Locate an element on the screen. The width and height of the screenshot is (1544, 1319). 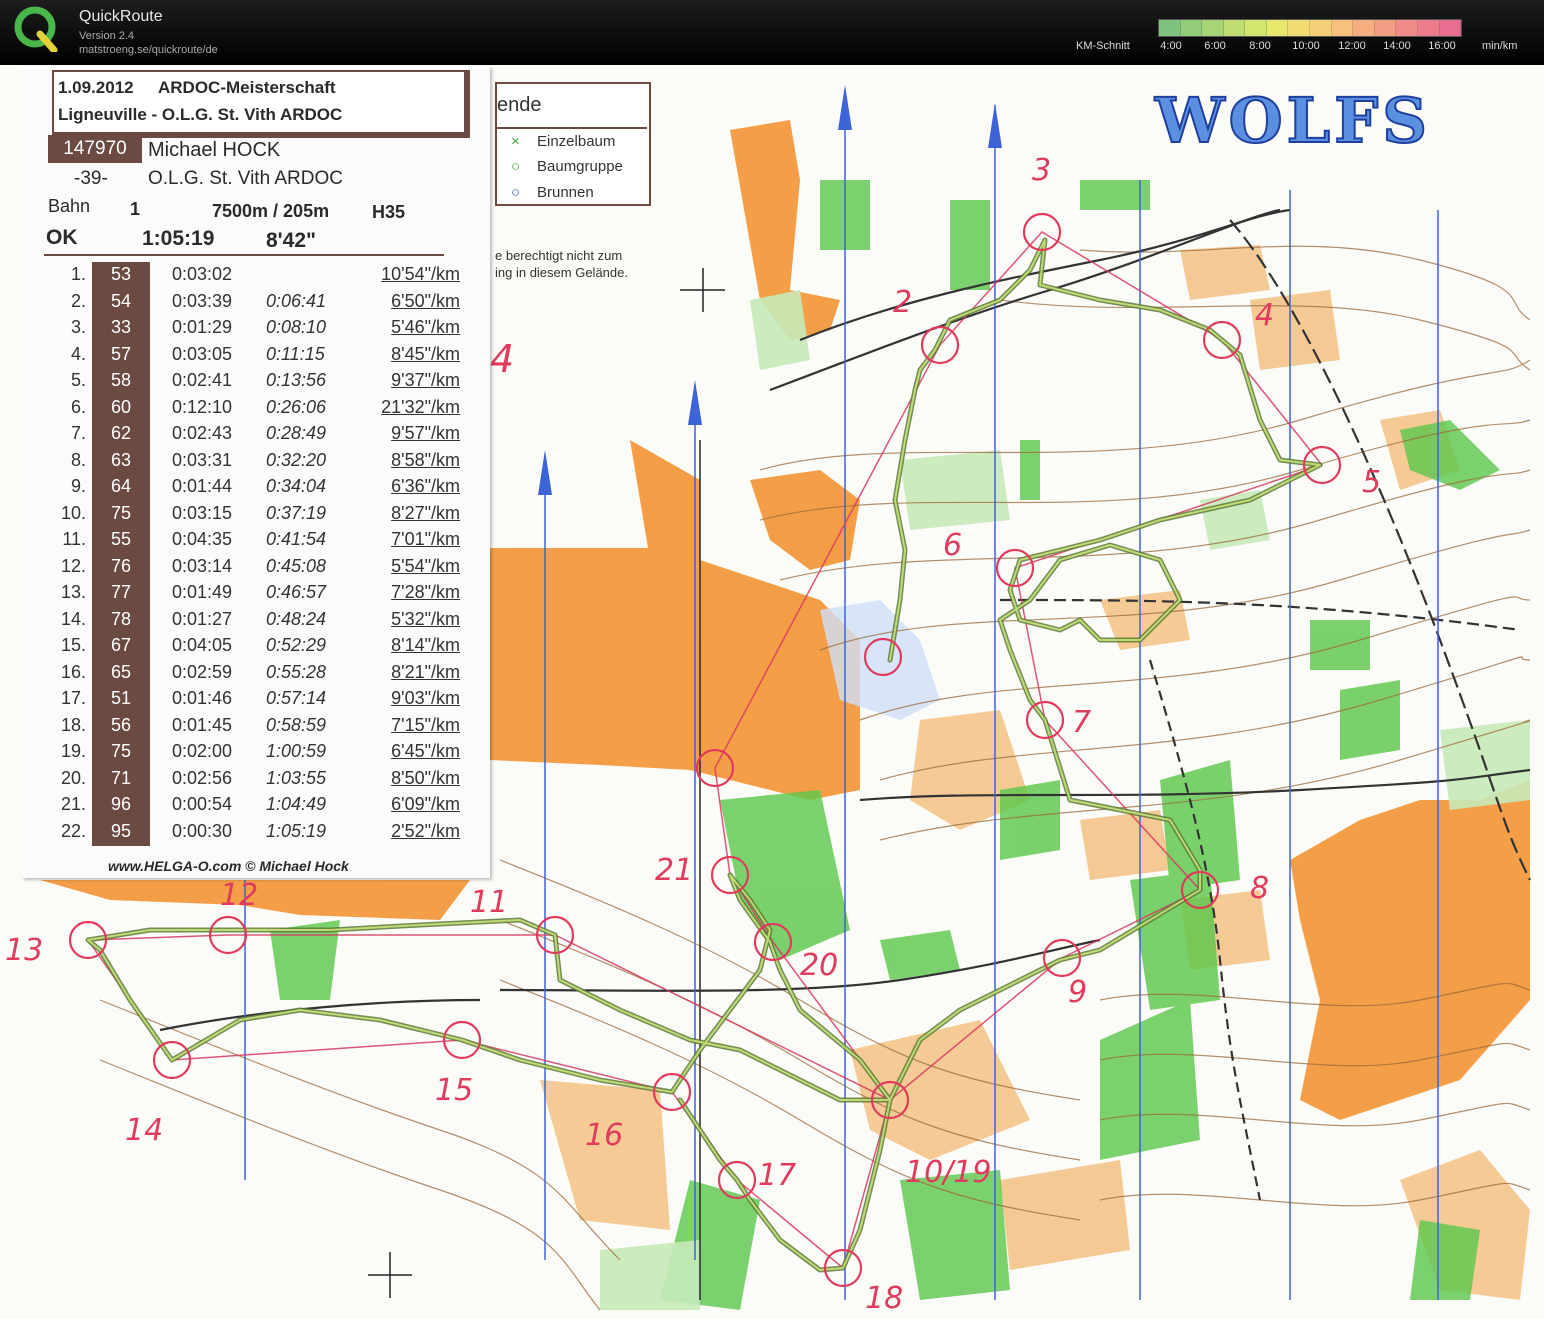
split-time: 0:01:44 is located at coordinates (202, 486).